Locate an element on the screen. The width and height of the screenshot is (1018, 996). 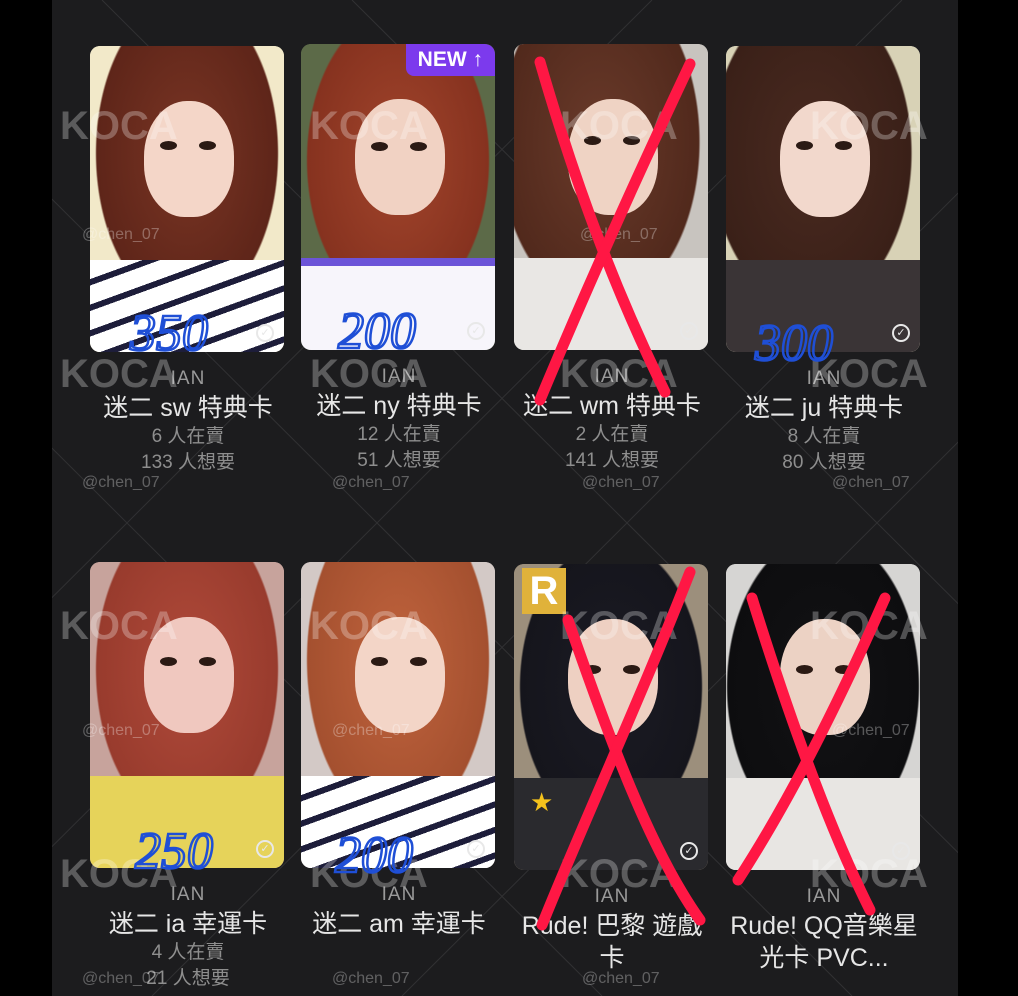
new-badge: NEW ↑ is located at coordinates (450, 60).